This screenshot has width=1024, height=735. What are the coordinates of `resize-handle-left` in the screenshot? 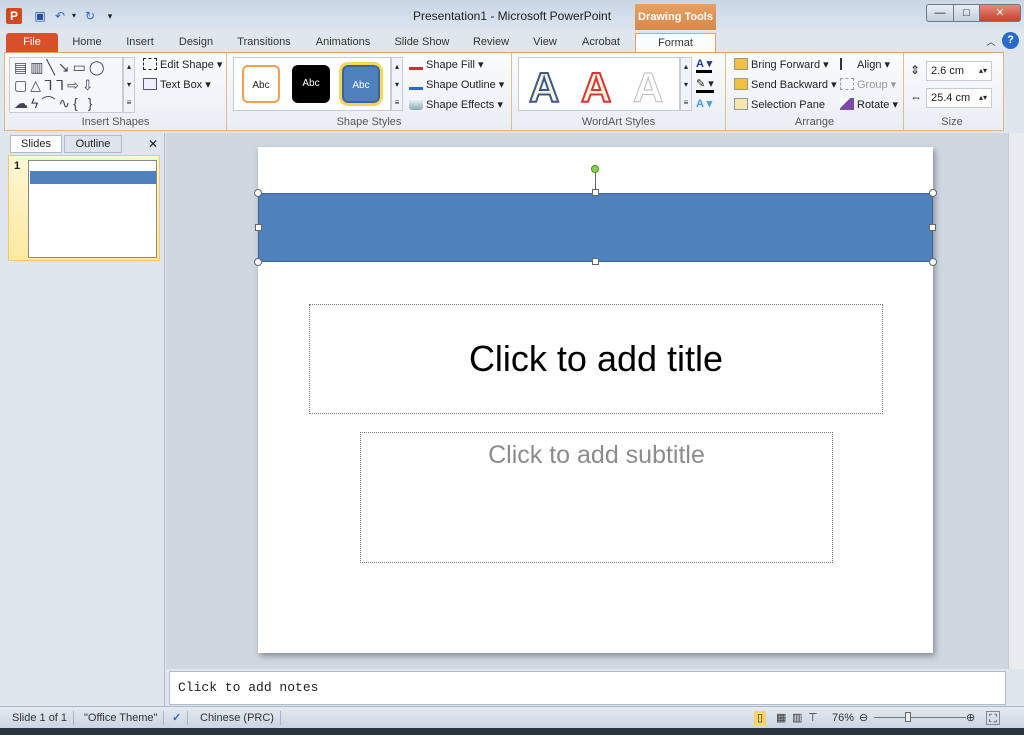 It's located at (258, 227).